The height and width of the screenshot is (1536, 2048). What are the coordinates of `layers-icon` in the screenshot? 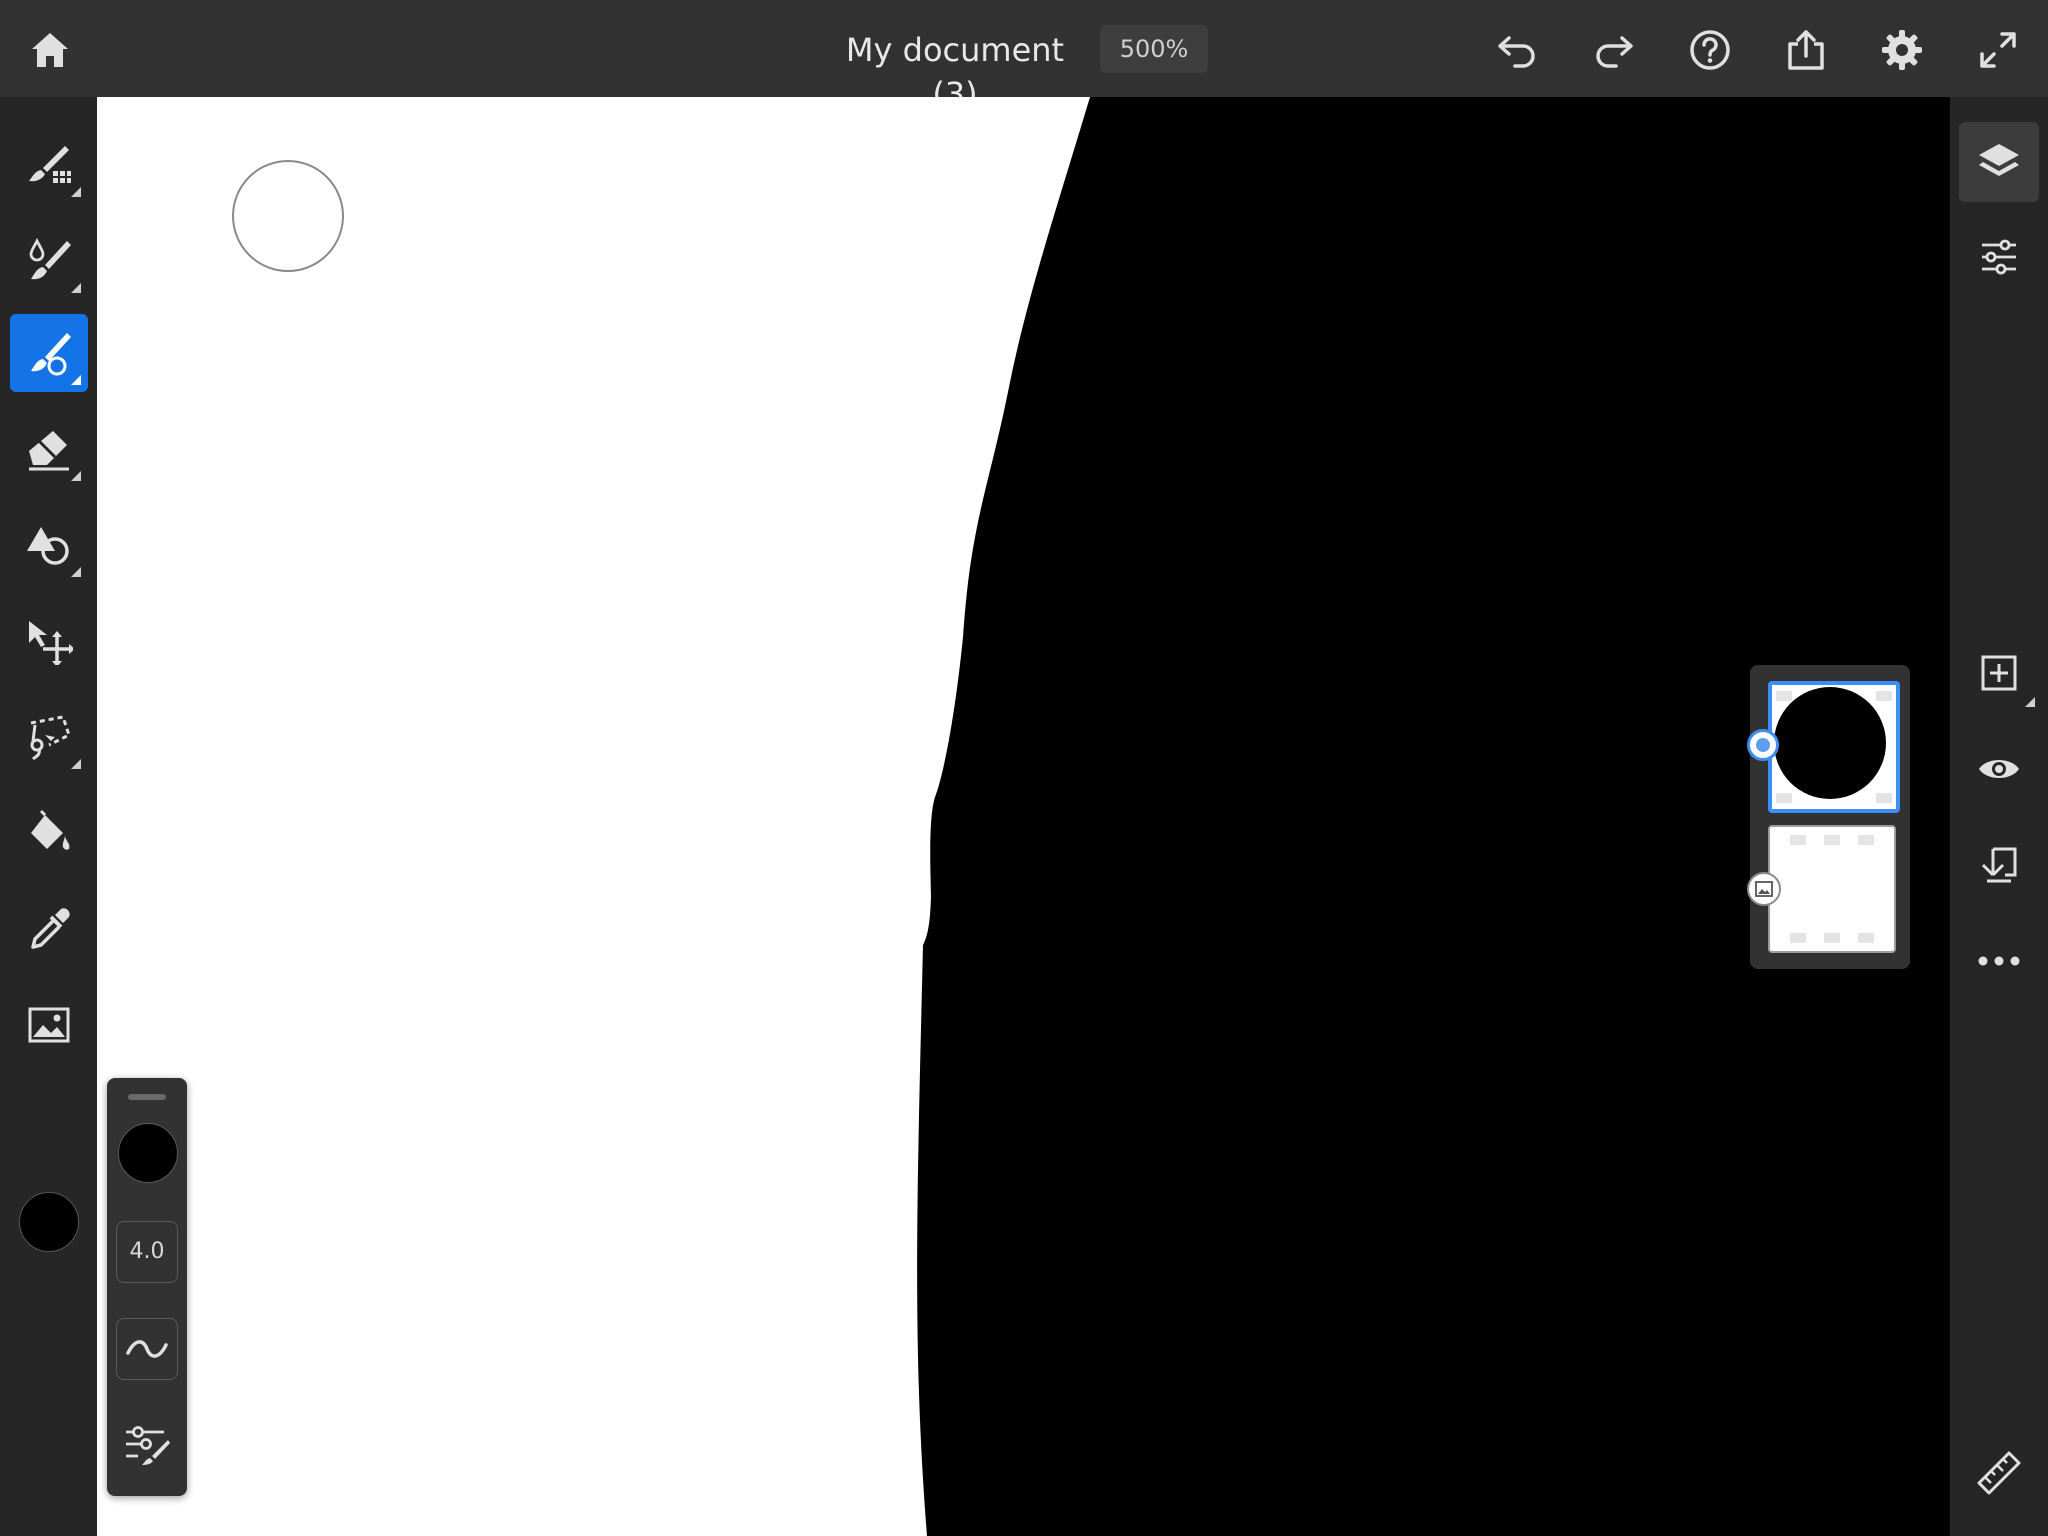 It's located at (1999, 160).